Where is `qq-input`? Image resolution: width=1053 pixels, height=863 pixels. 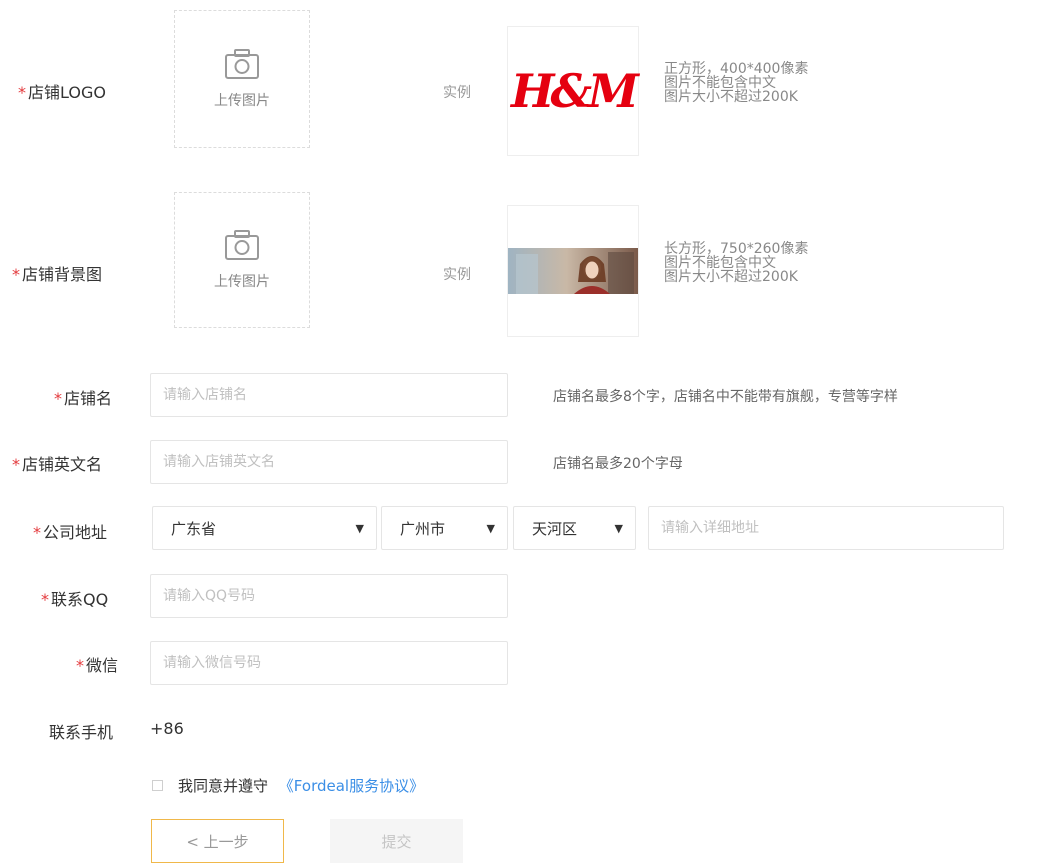 qq-input is located at coordinates (329, 596).